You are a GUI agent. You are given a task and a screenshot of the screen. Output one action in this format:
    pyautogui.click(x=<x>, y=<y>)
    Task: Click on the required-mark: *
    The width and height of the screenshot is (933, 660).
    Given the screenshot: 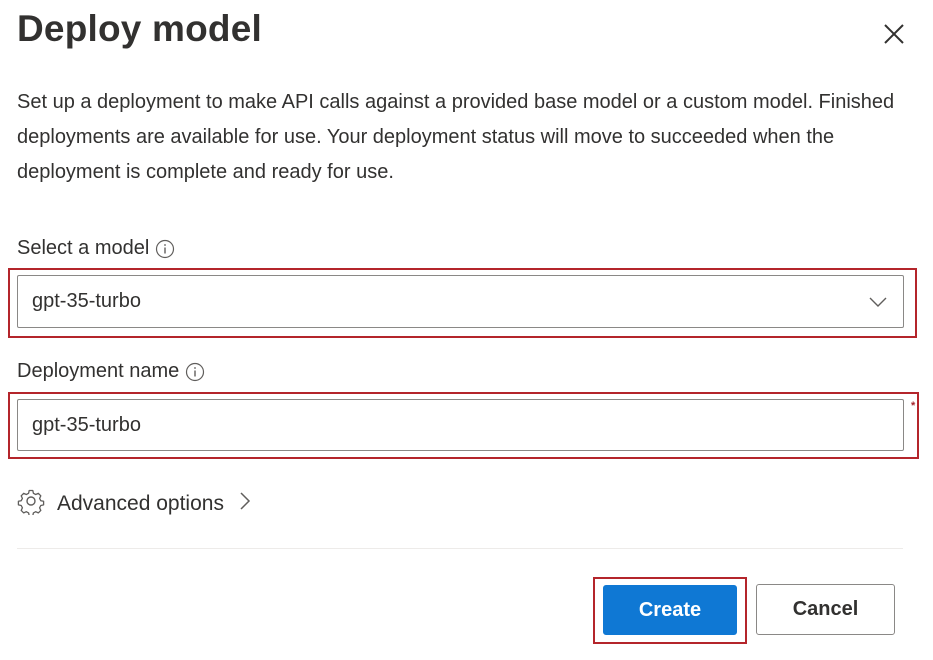 What is the action you would take?
    pyautogui.click(x=913, y=406)
    